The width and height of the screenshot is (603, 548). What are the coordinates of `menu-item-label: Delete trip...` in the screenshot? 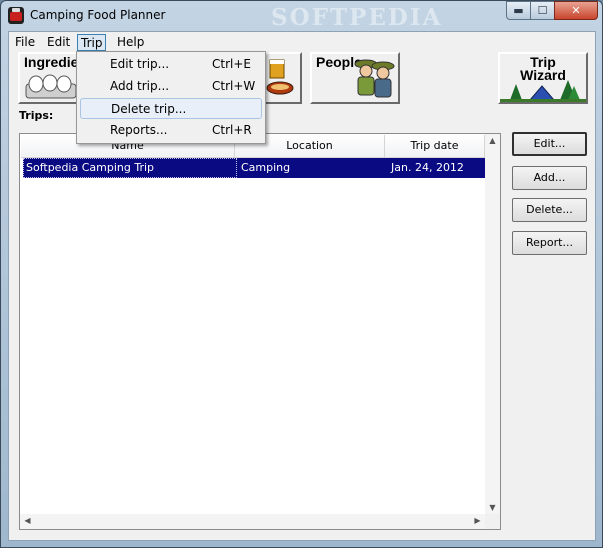 It's located at (149, 109).